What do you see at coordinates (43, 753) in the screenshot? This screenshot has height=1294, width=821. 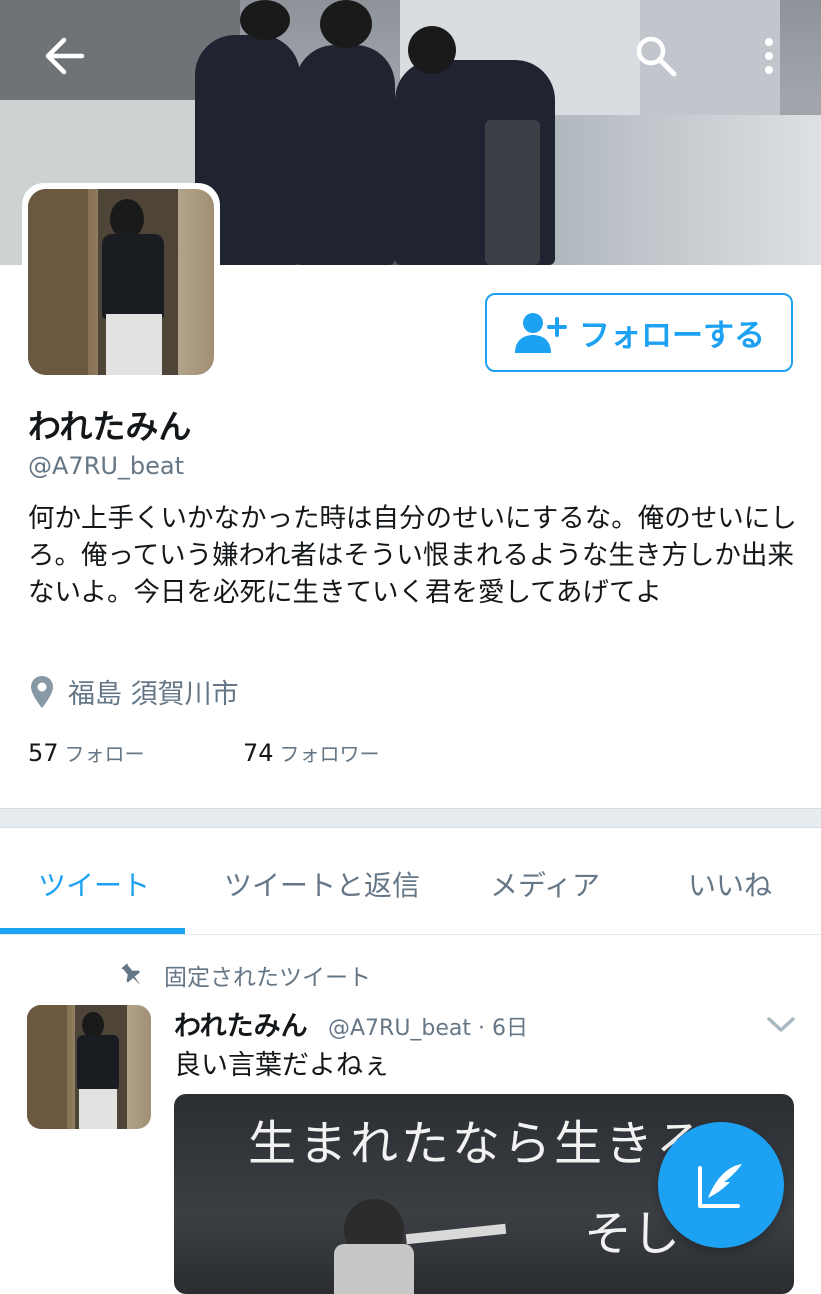 I see `following-count: 57` at bounding box center [43, 753].